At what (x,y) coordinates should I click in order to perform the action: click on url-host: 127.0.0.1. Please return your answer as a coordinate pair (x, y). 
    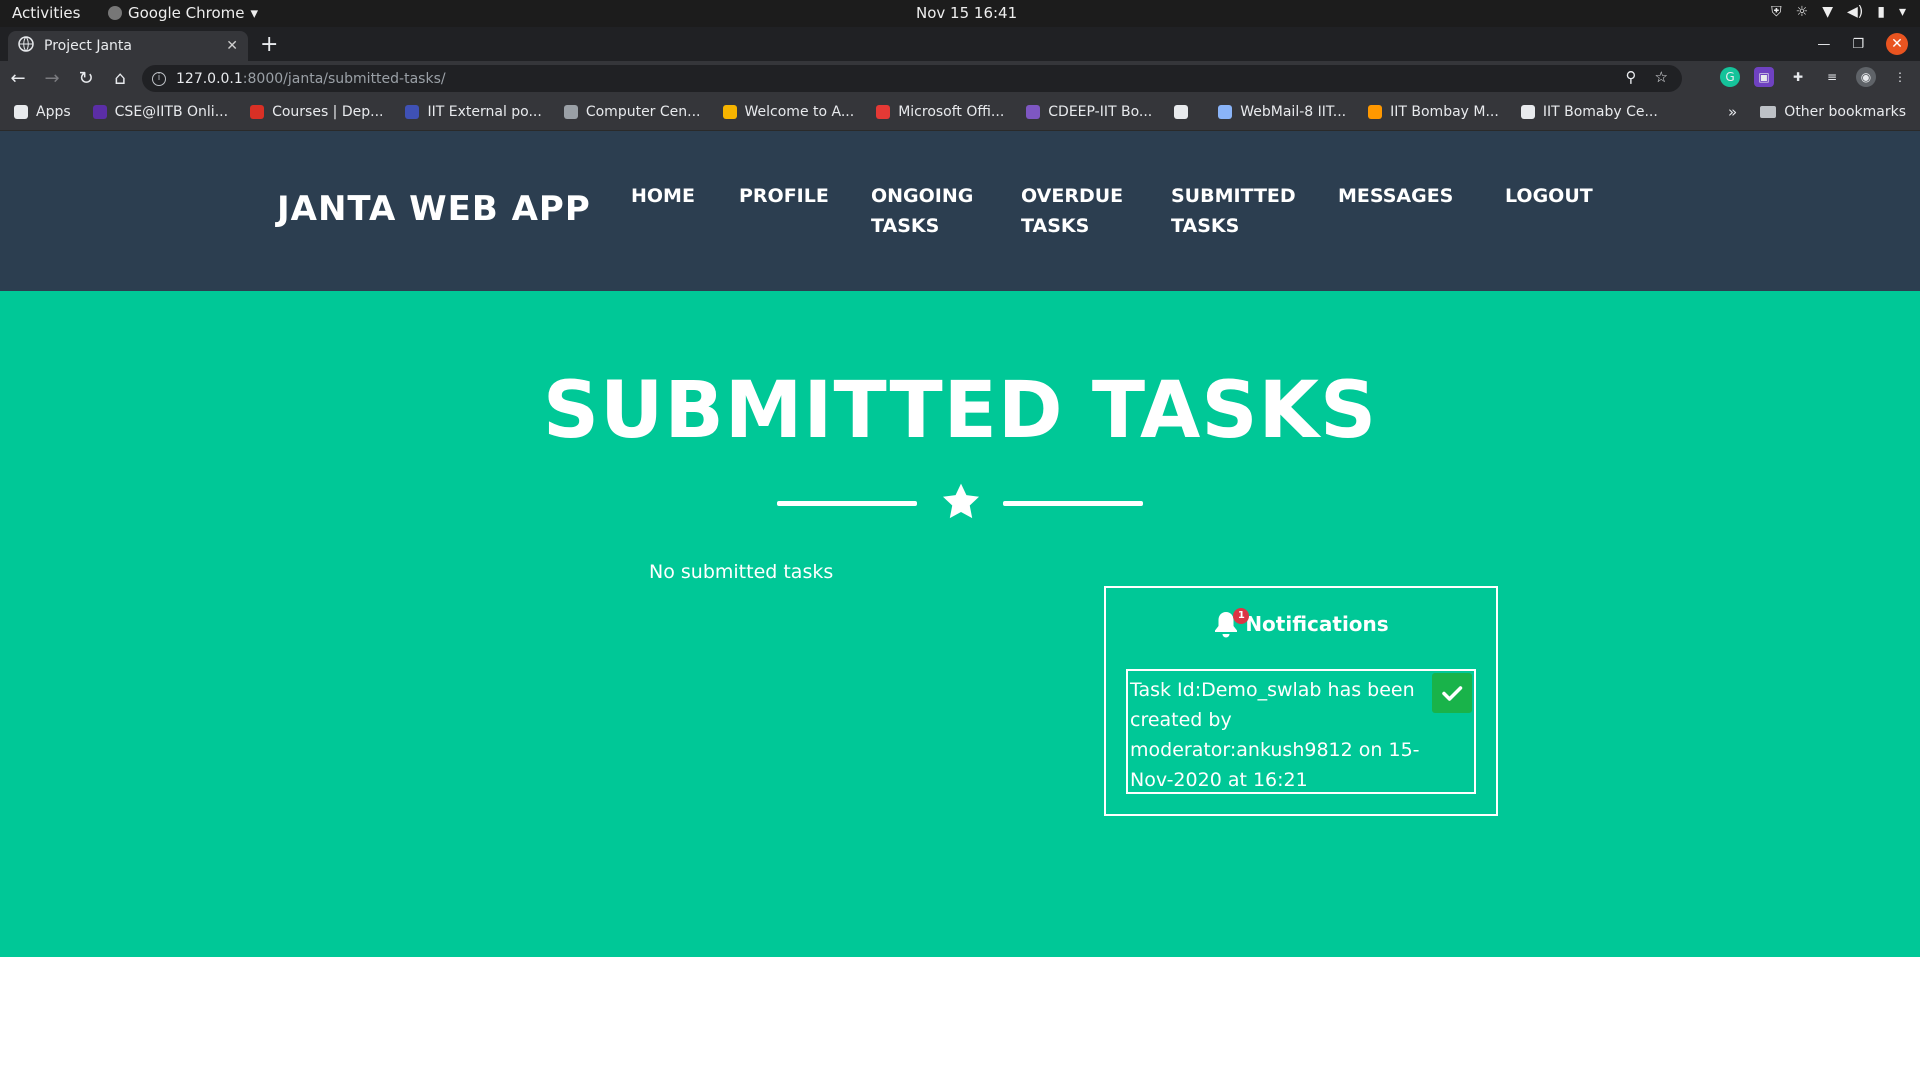
    Looking at the image, I should click on (209, 78).